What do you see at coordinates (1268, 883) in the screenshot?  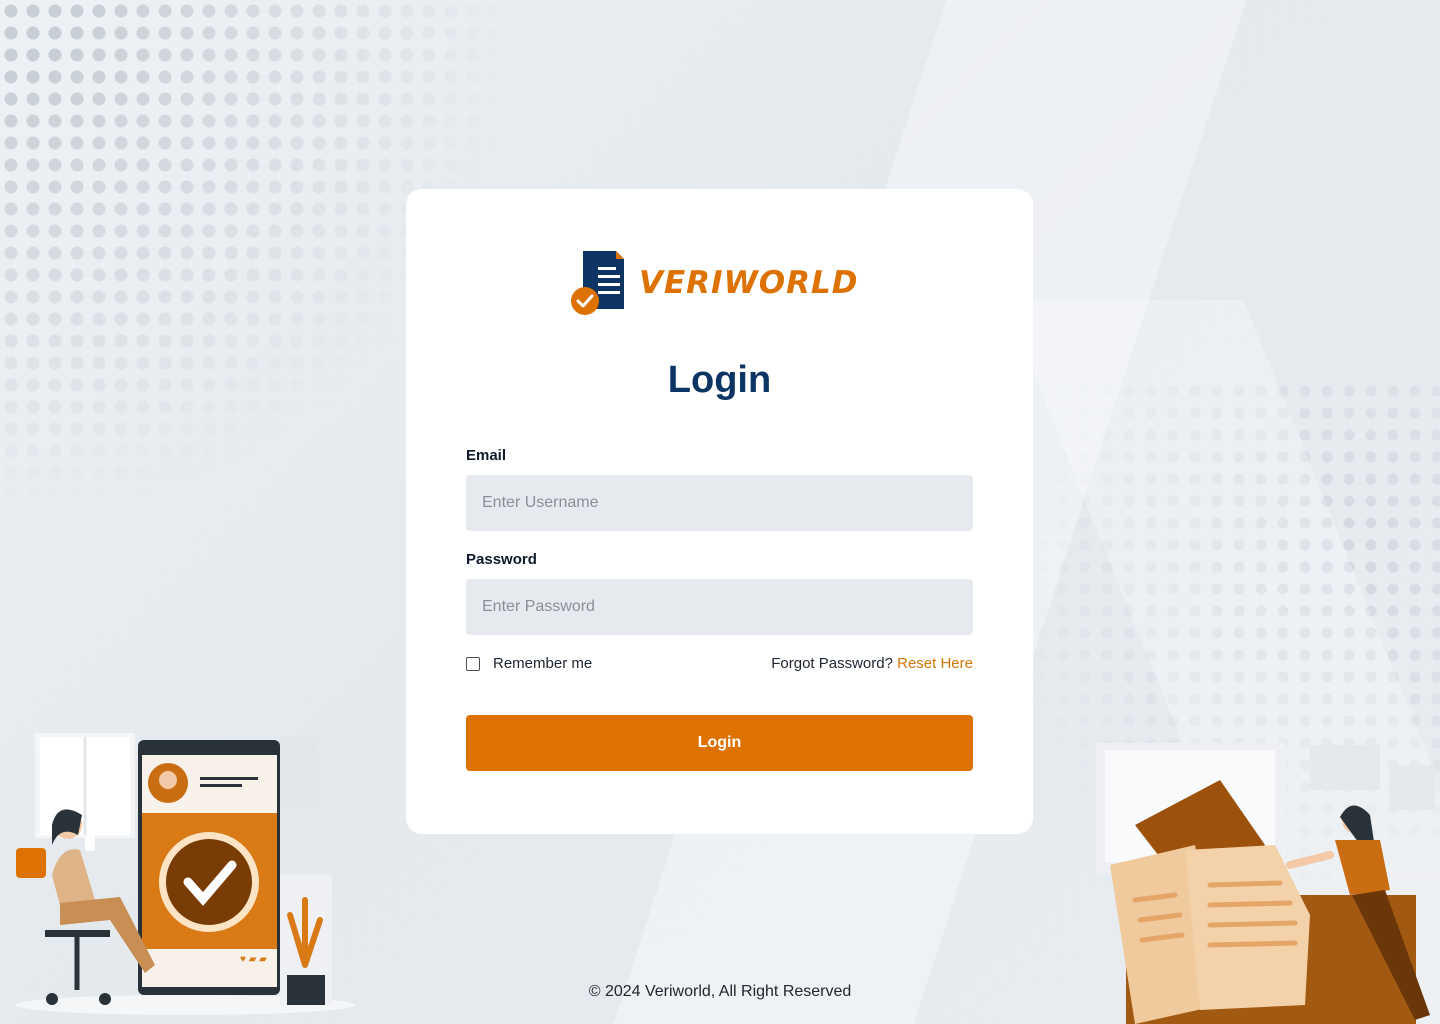 I see `documents-mail-illustration` at bounding box center [1268, 883].